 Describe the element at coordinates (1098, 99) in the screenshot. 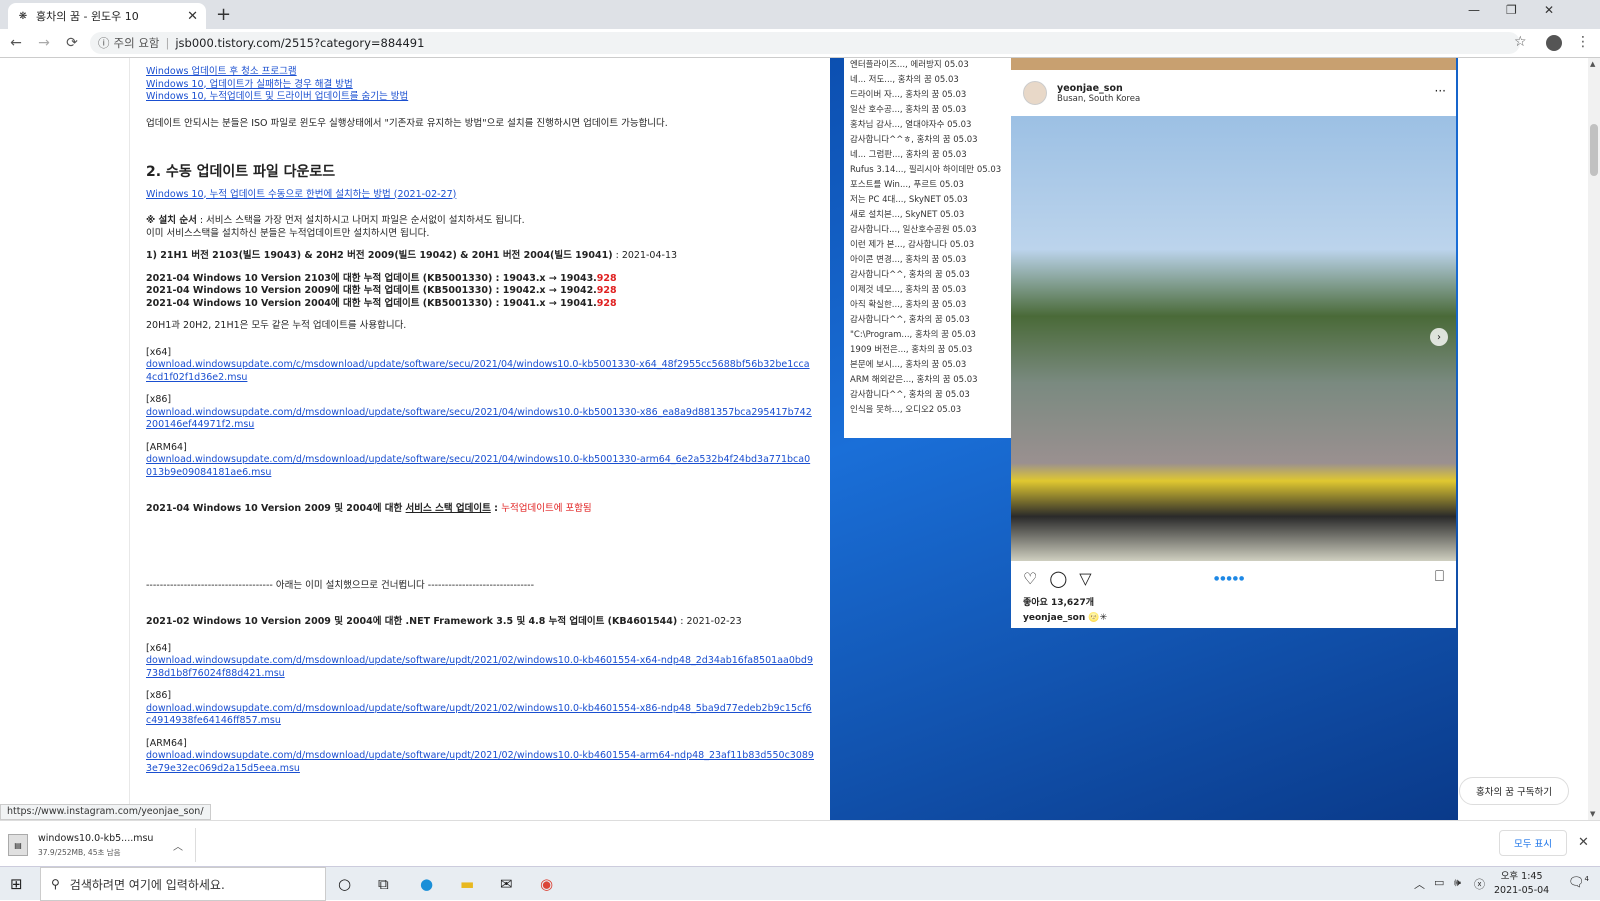

I see `instagram-location: Busan, South Korea` at that location.